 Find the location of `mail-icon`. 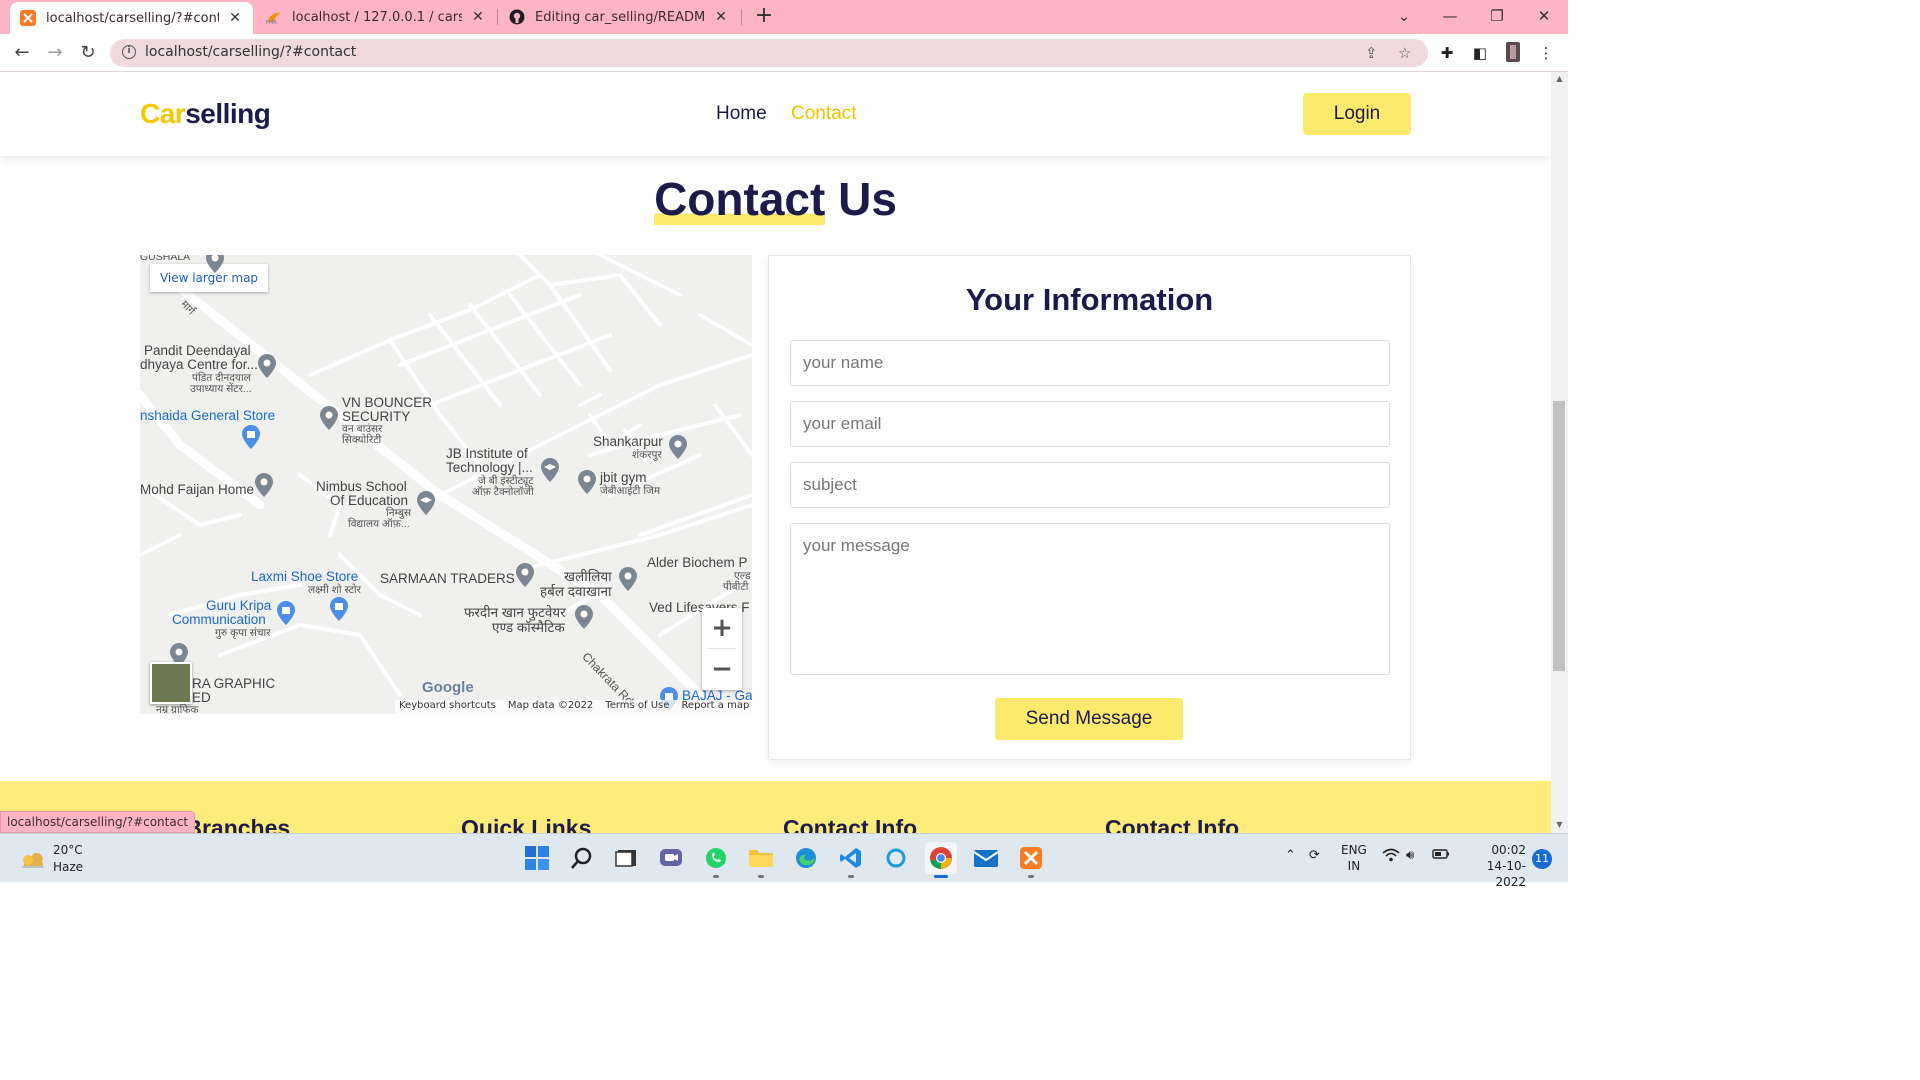

mail-icon is located at coordinates (986, 858).